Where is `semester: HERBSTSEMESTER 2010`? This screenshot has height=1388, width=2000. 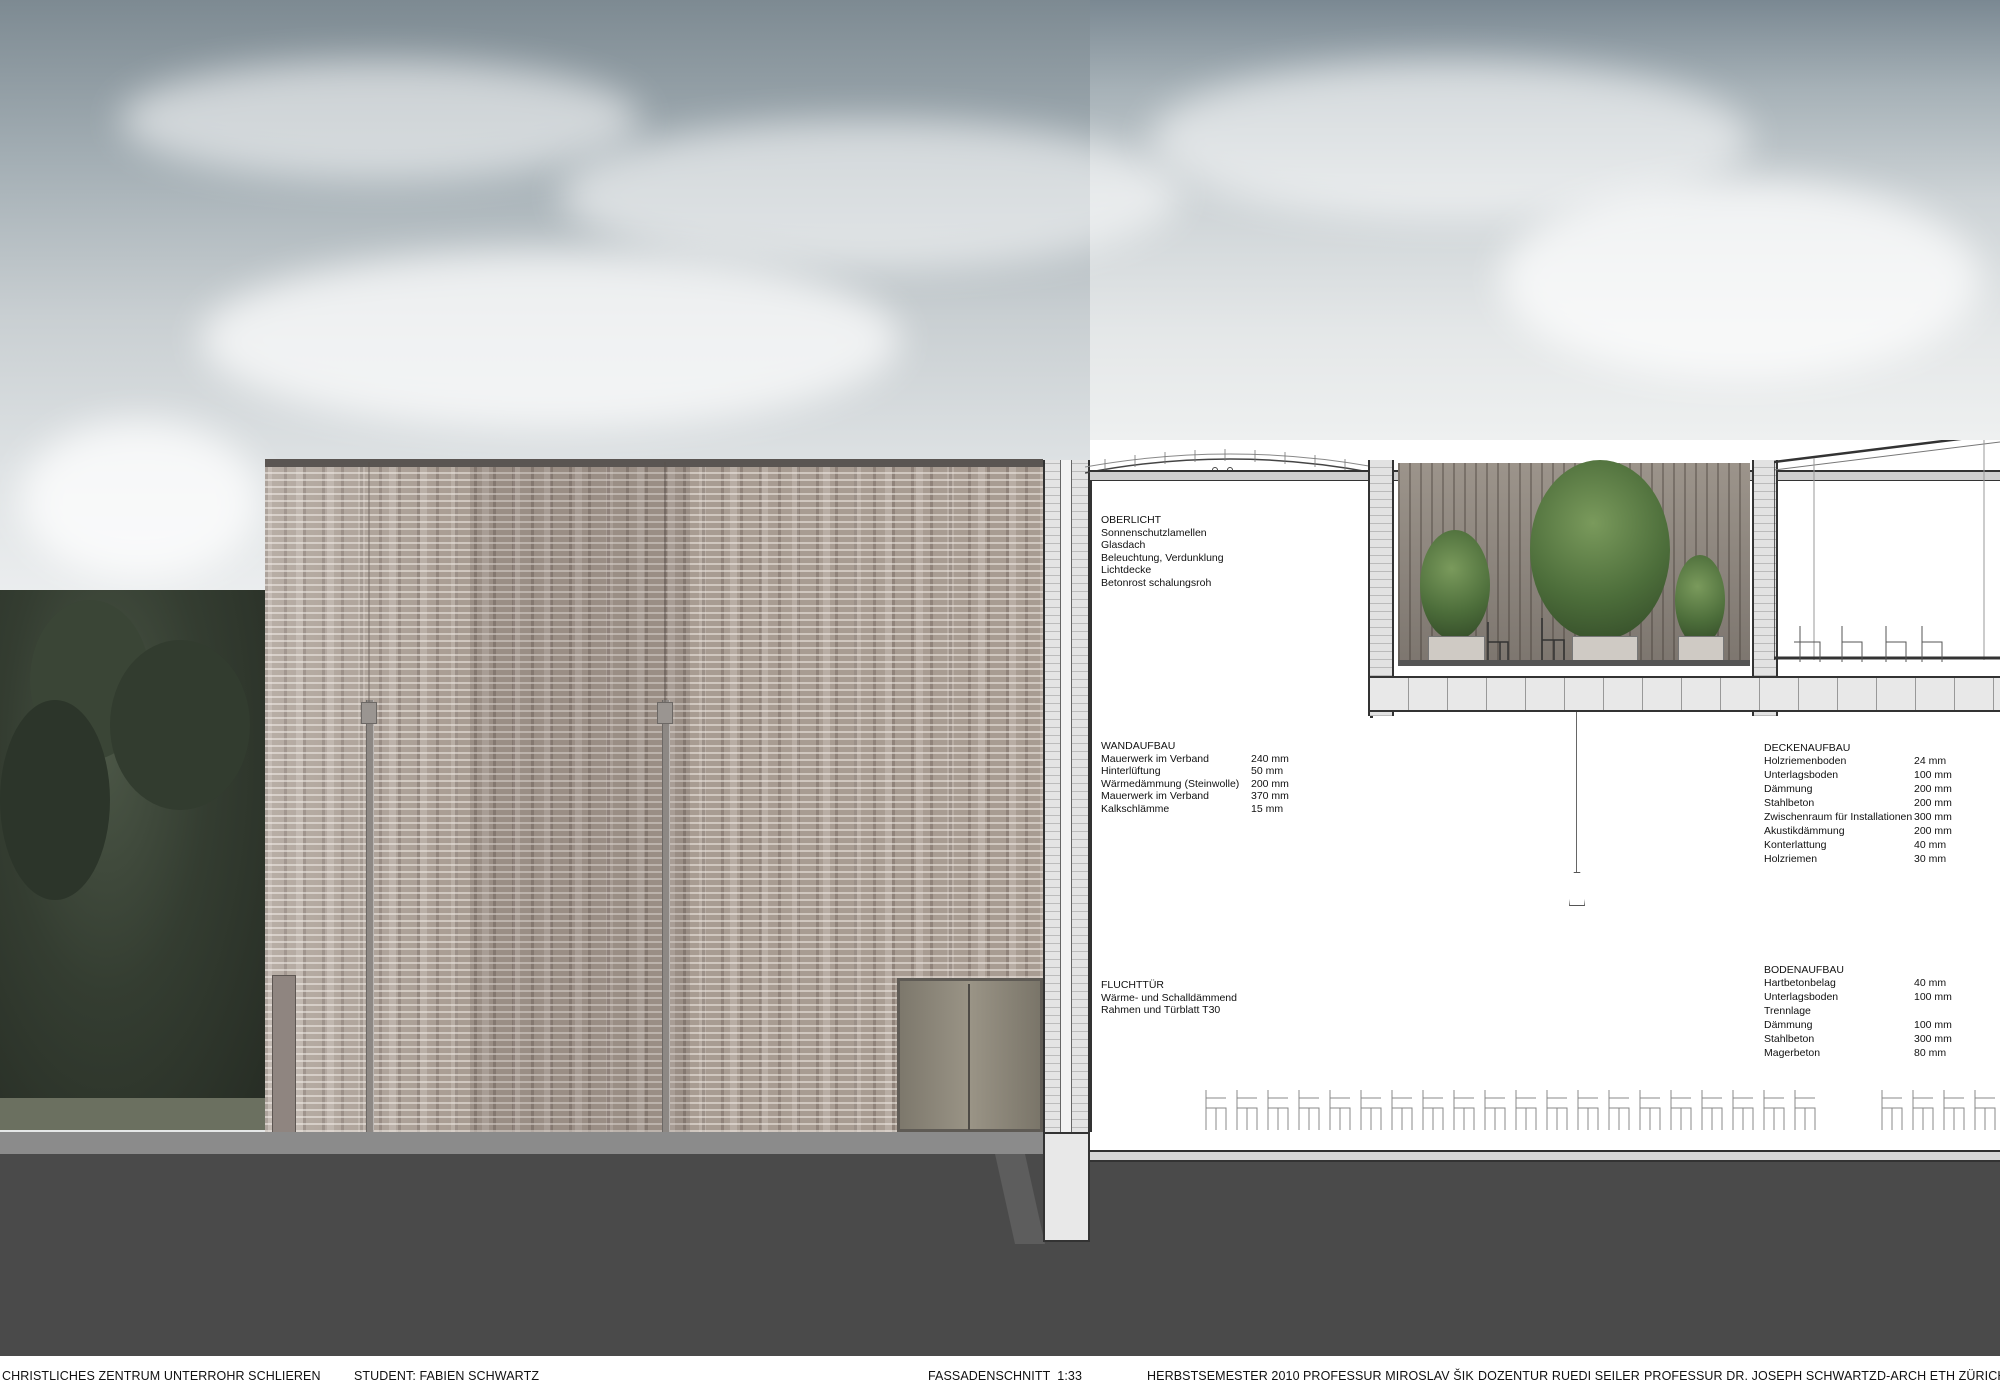 semester: HERBSTSEMESTER 2010 is located at coordinates (1223, 1376).